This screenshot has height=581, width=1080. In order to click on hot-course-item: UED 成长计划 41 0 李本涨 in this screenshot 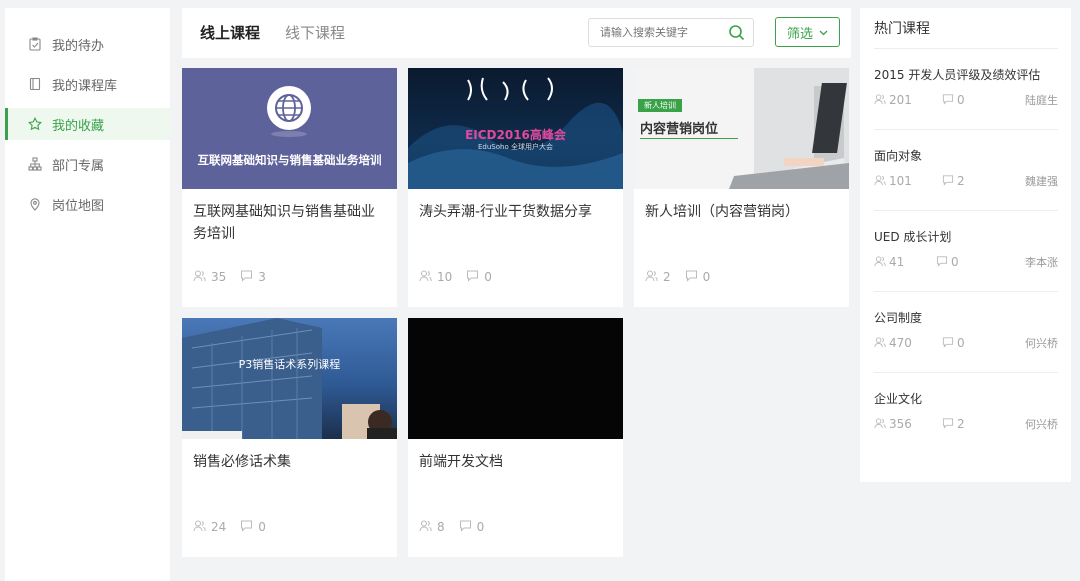, I will do `click(966, 250)`.